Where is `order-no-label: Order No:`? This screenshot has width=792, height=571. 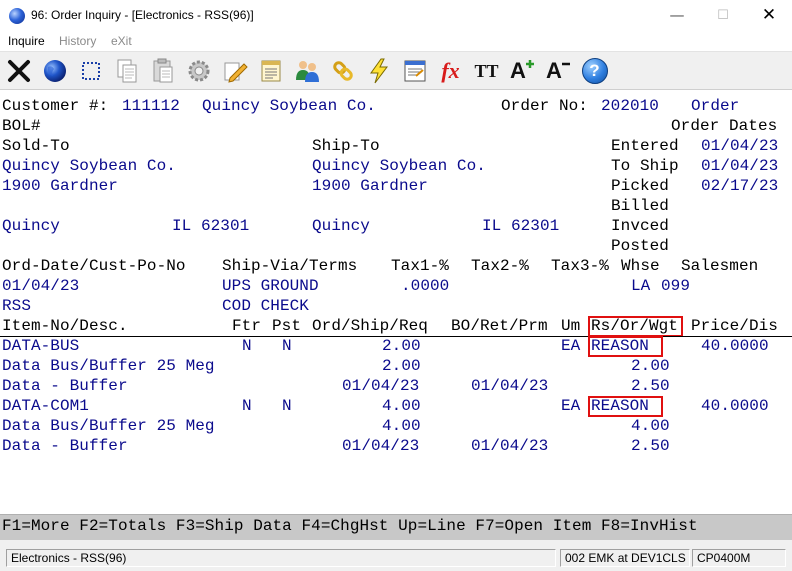 order-no-label: Order No: is located at coordinates (544, 106).